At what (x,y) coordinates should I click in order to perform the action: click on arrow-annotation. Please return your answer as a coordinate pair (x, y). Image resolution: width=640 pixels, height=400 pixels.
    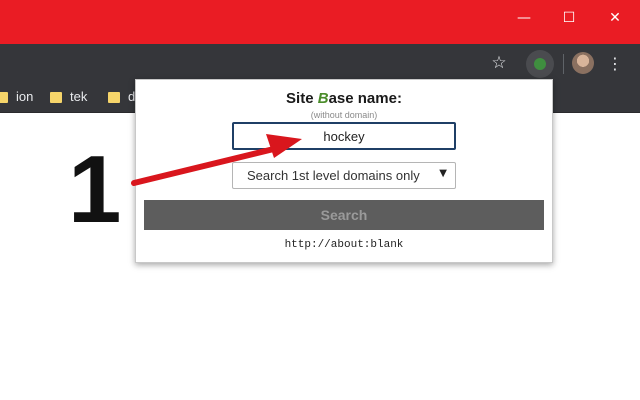
    Looking at the image, I should click on (216, 160).